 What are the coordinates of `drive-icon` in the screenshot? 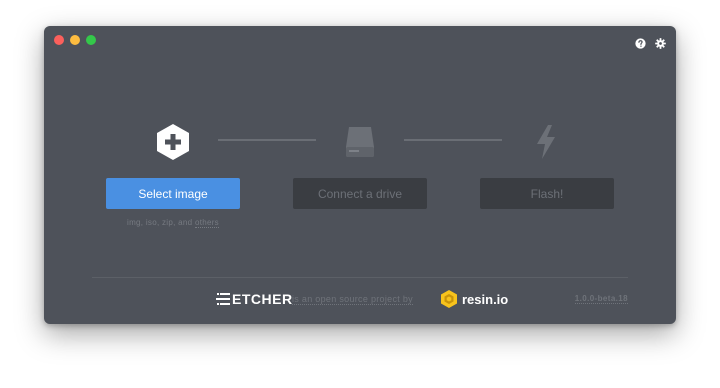 It's located at (360, 142).